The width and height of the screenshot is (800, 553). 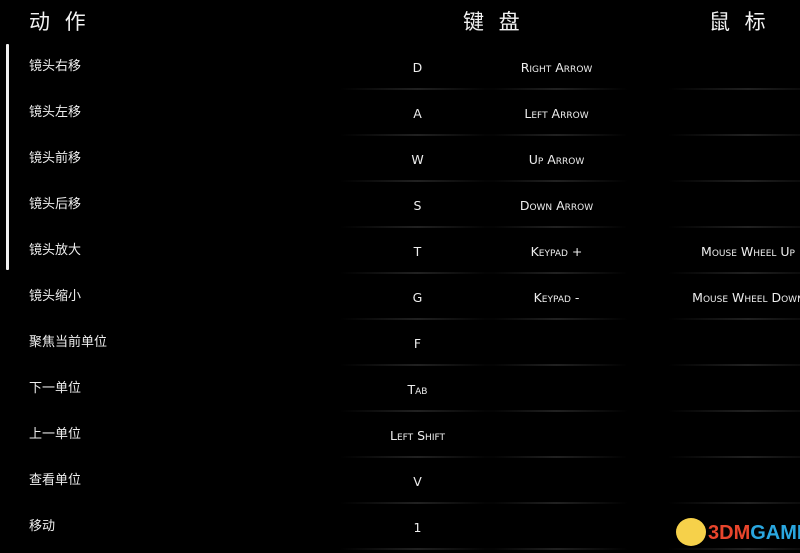 I want to click on primary-key-binding: G, so click(x=417, y=297).